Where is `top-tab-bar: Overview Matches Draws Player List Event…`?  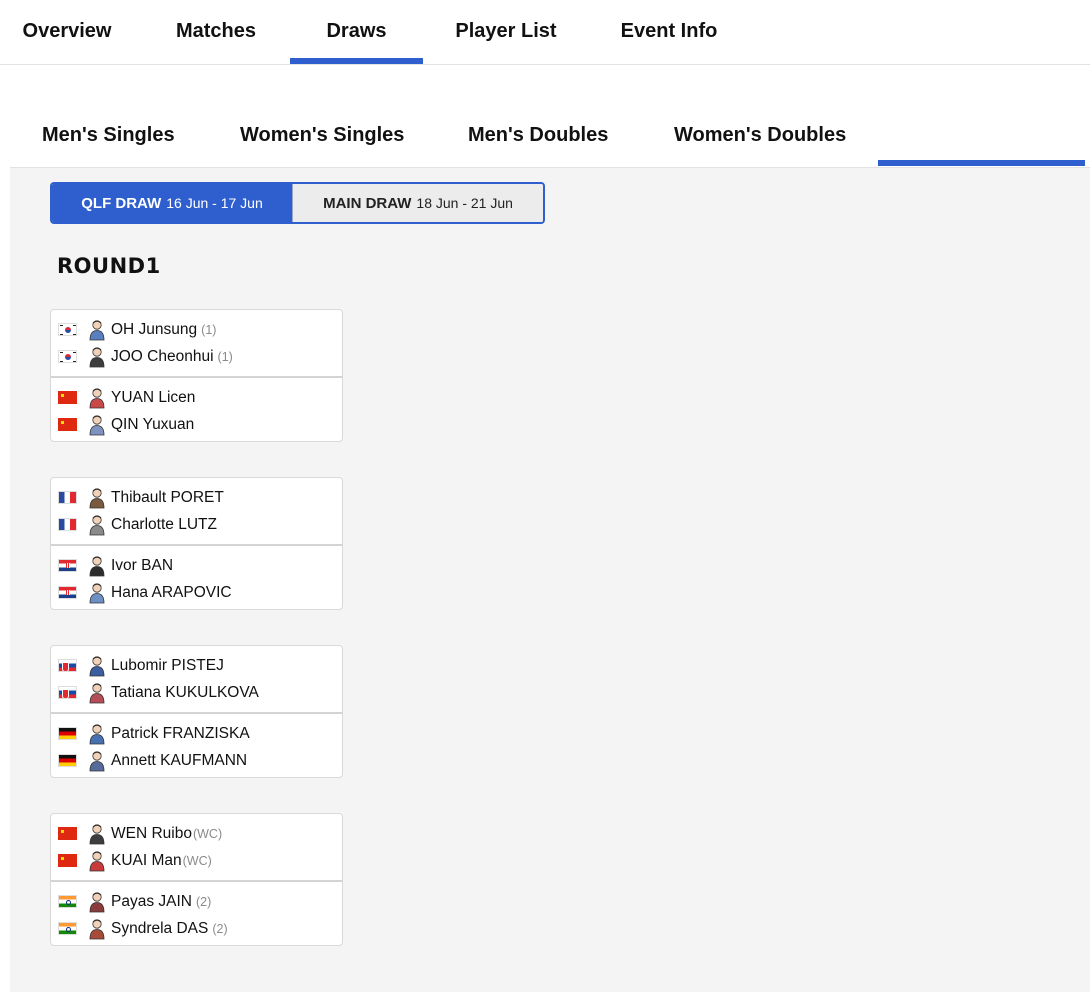 top-tab-bar: Overview Matches Draws Player List Event… is located at coordinates (545, 32).